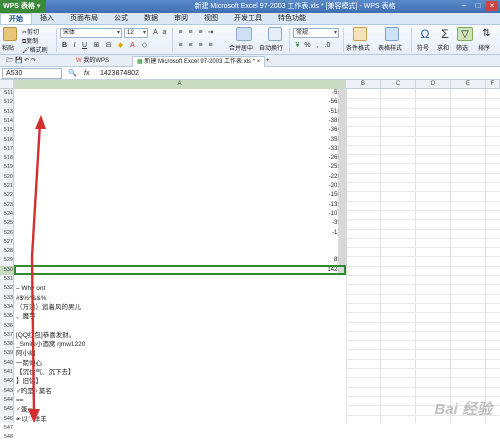  What do you see at coordinates (7, 409) in the screenshot?
I see `row-header: 545` at bounding box center [7, 409].